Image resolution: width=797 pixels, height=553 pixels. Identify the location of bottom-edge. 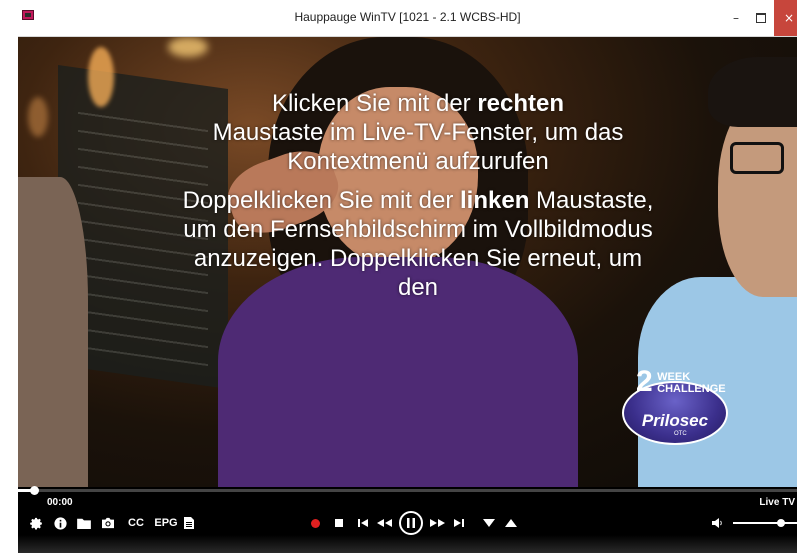
(407, 544).